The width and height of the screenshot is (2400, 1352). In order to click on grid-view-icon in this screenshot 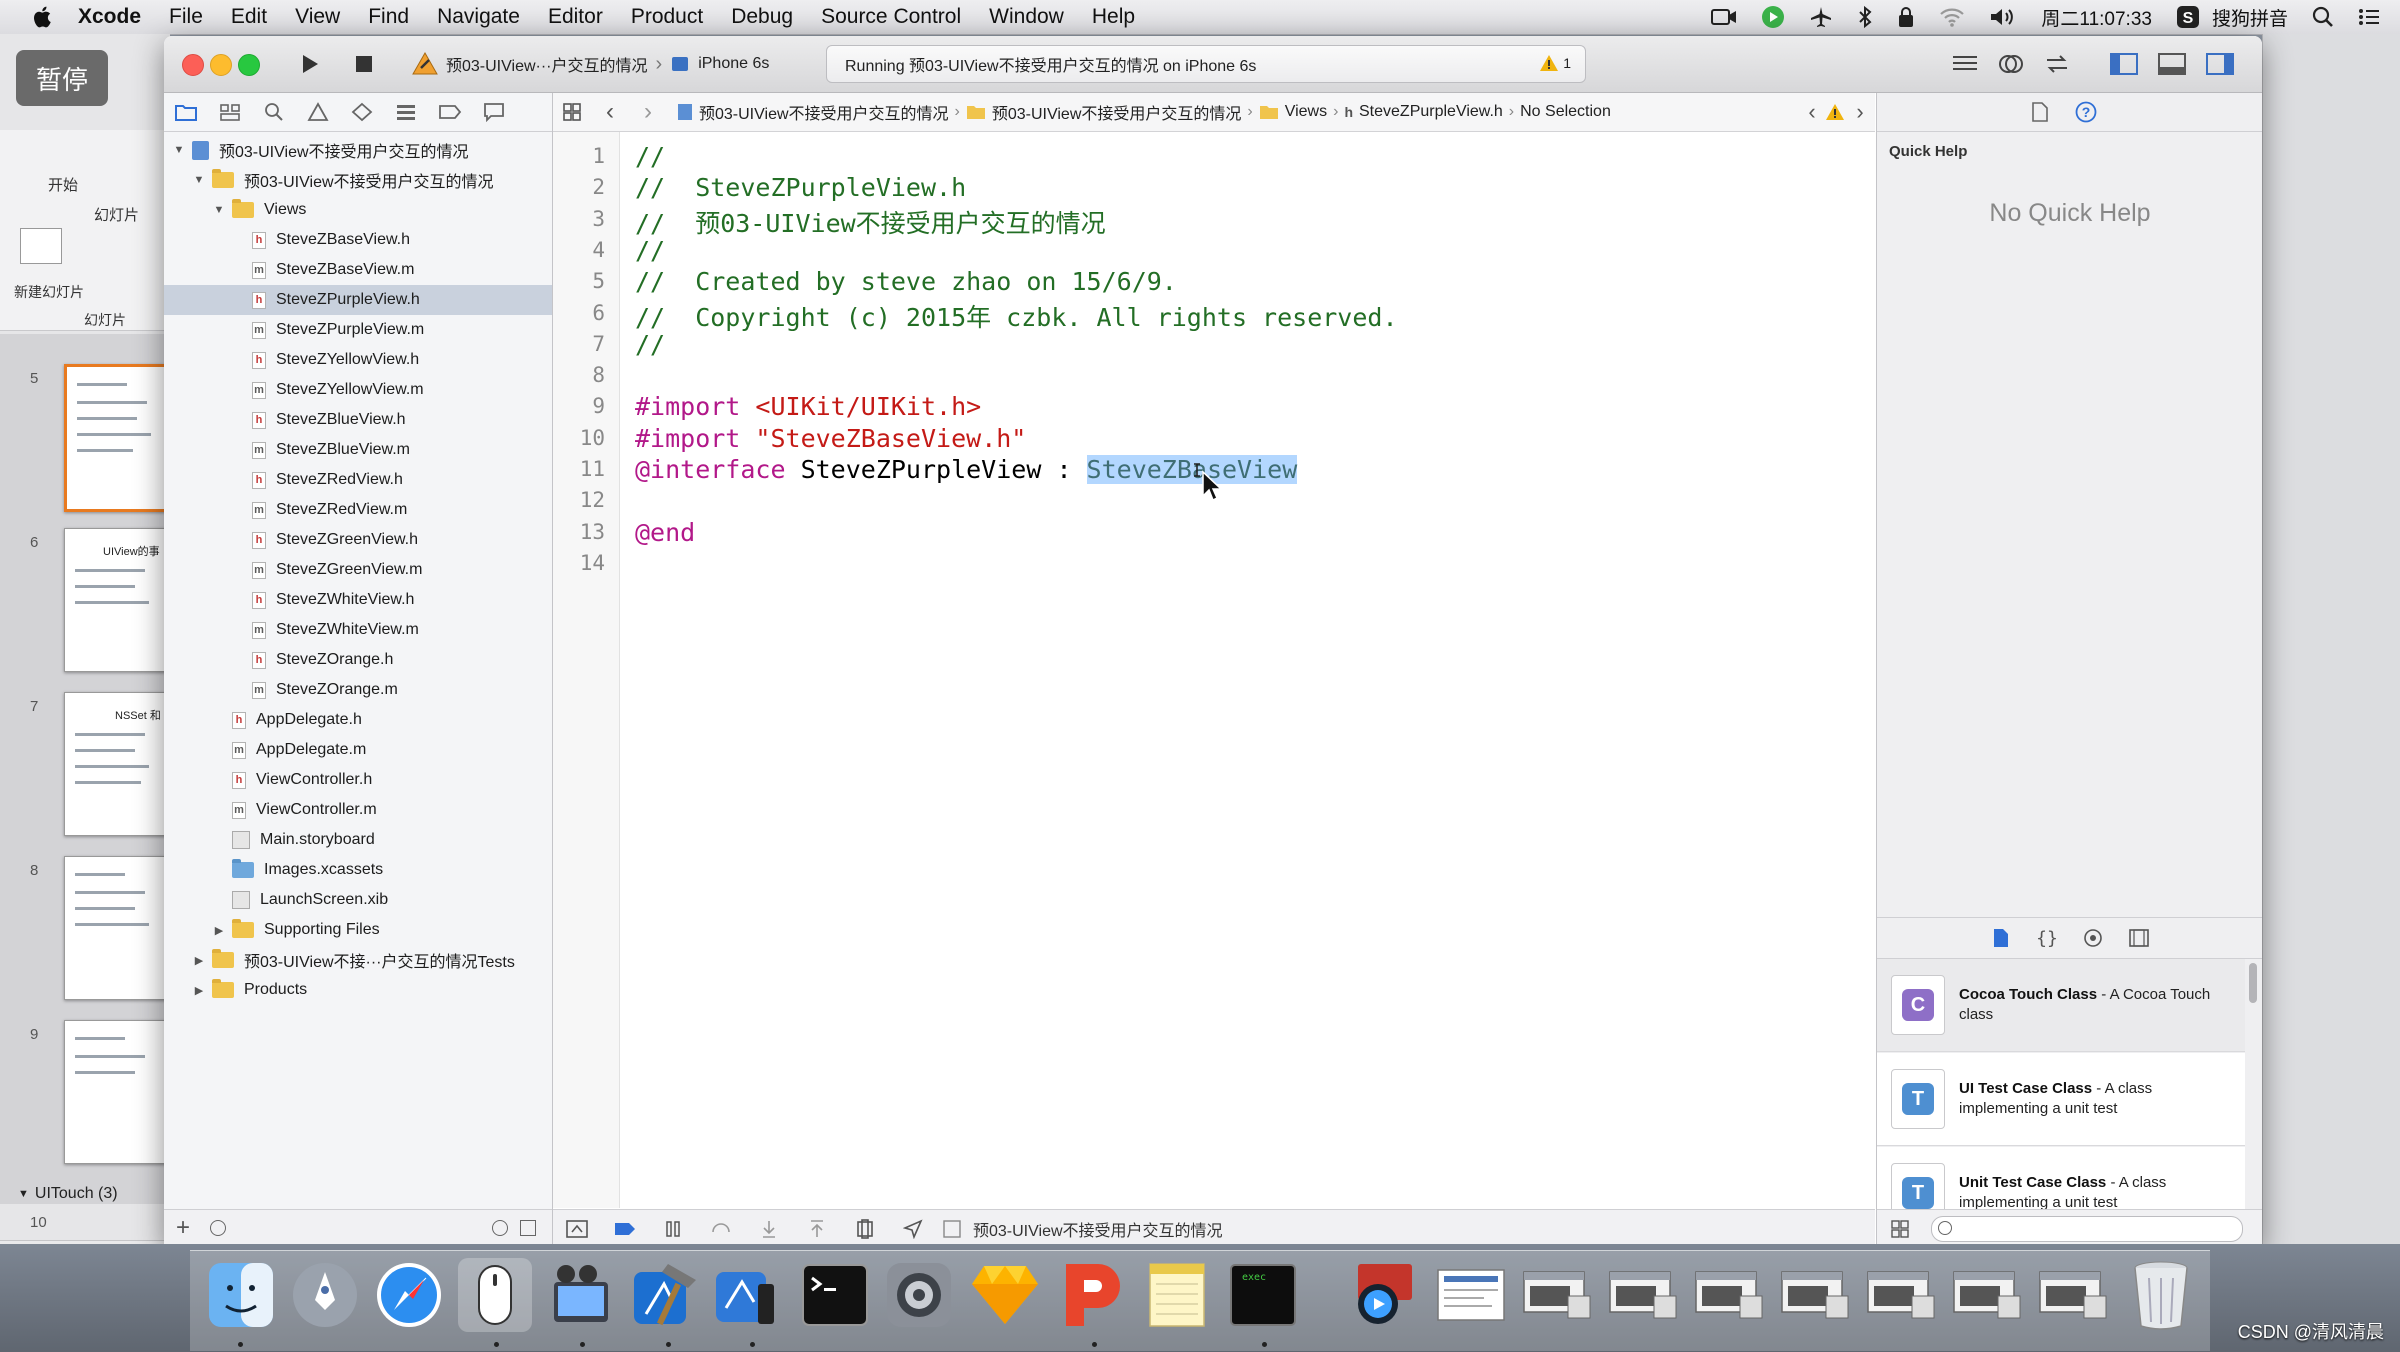, I will do `click(1900, 1229)`.